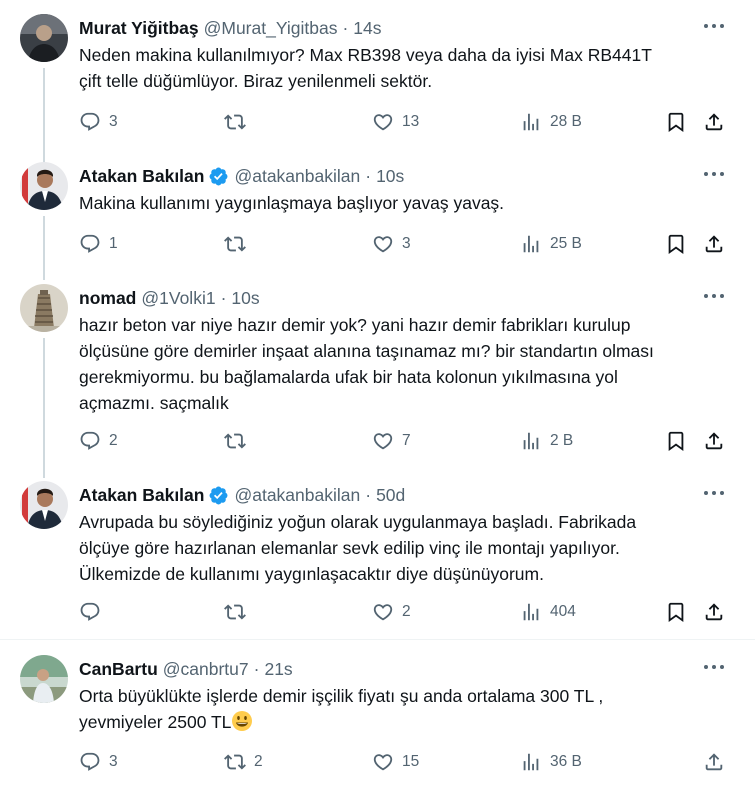 Image resolution: width=755 pixels, height=787 pixels. I want to click on timestamp: 14s, so click(367, 28).